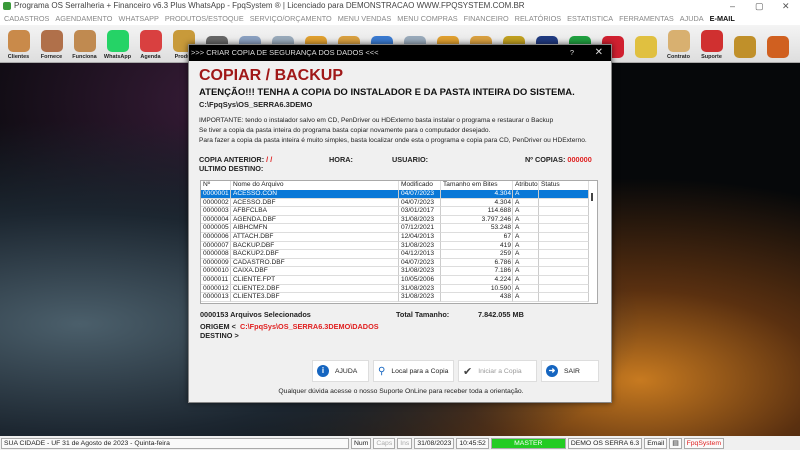 Image resolution: width=800 pixels, height=450 pixels. What do you see at coordinates (315, 297) in the screenshot?
I see `table-cell: CLIENTE3.DBF` at bounding box center [315, 297].